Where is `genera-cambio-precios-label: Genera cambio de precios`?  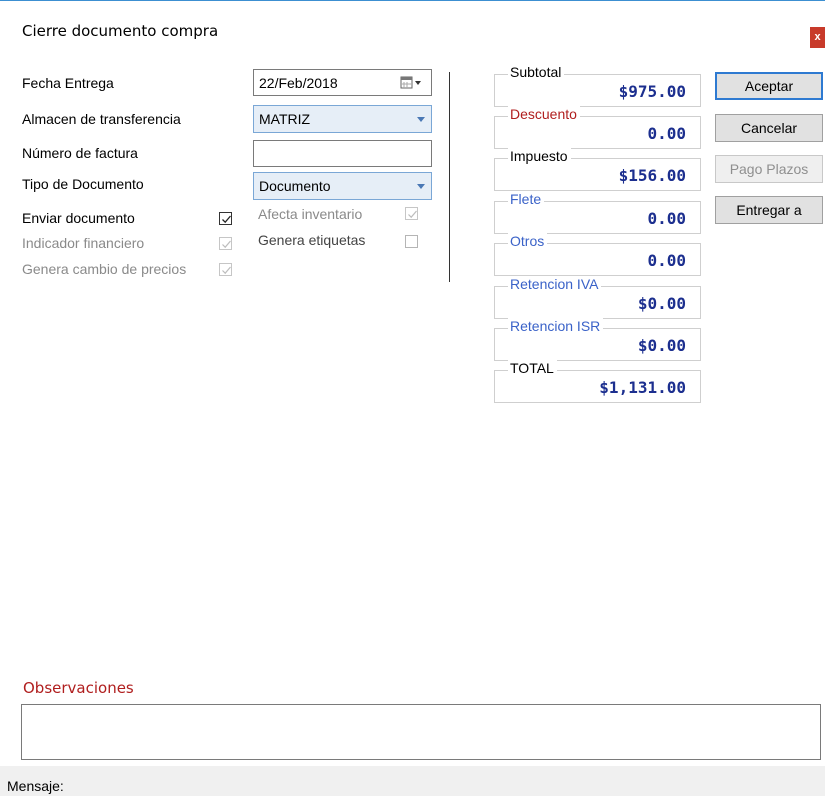
genera-cambio-precios-label: Genera cambio de precios is located at coordinates (104, 269).